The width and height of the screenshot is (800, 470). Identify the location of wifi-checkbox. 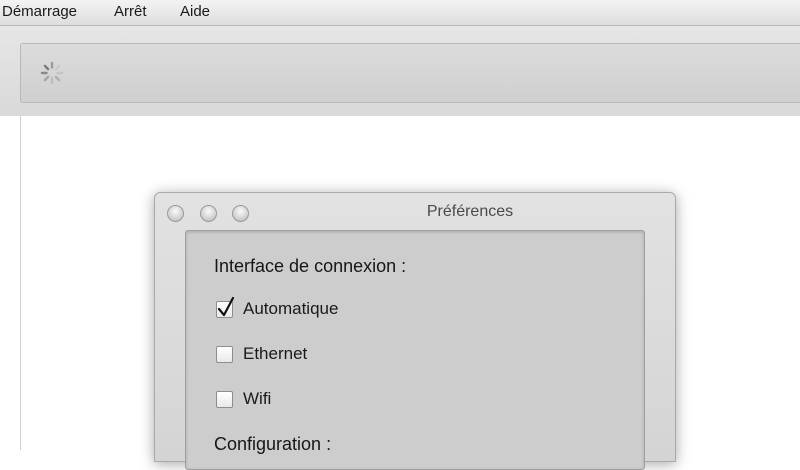
(224, 399).